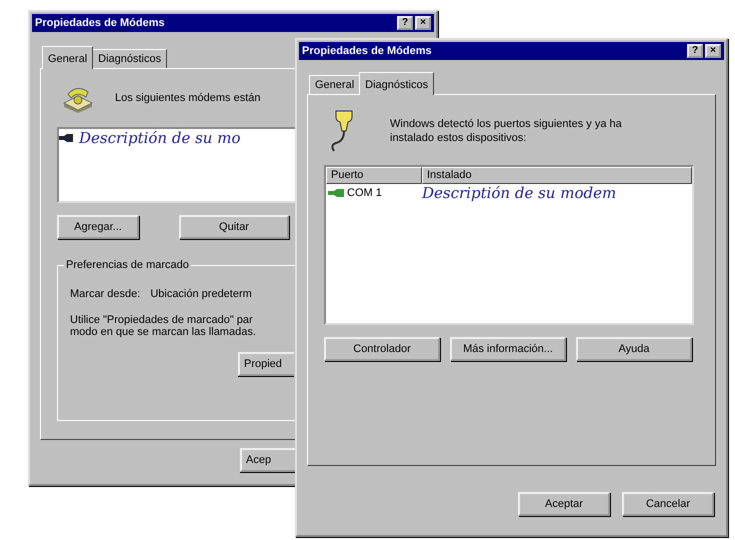  Describe the element at coordinates (382, 349) in the screenshot. I see `driver-button: Controlador` at that location.